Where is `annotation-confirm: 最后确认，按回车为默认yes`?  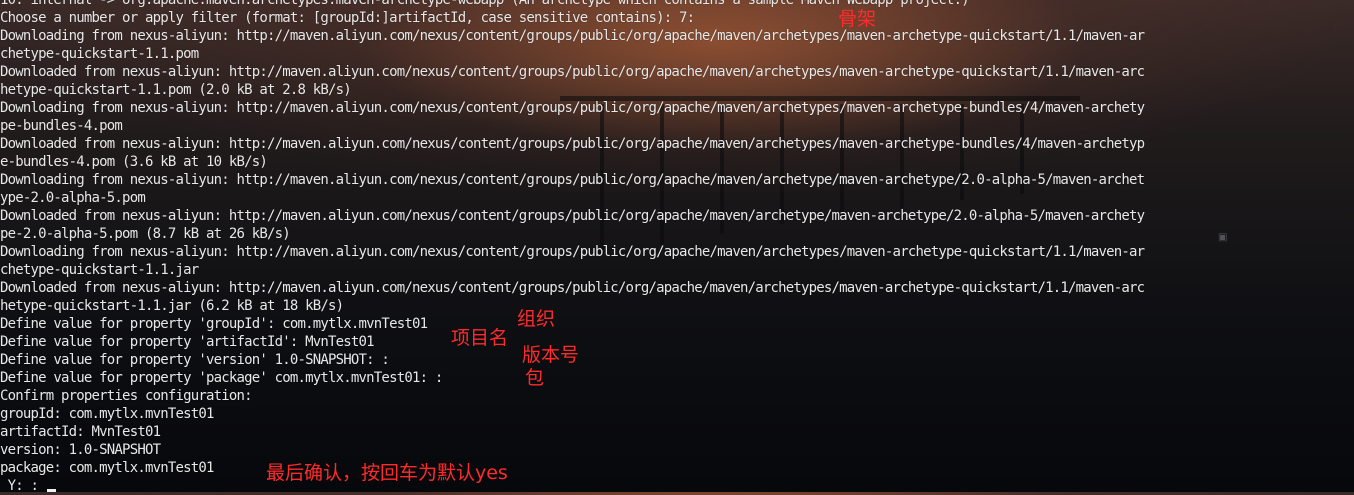 annotation-confirm: 最后确认，按回车为默认yes is located at coordinates (387, 473).